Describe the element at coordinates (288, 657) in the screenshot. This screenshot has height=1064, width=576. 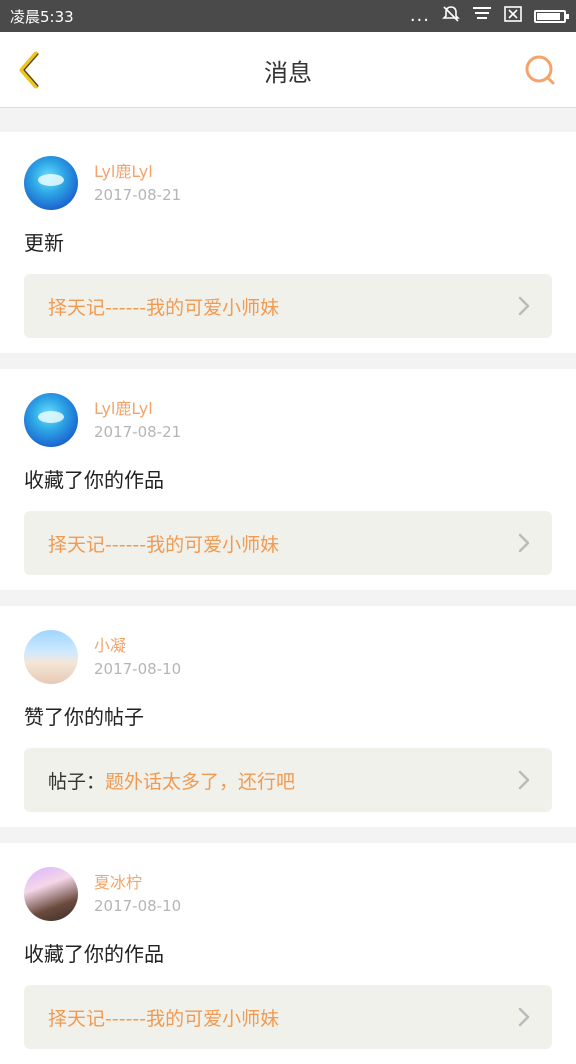
I see `author-row: 小凝 2017-08-10` at that location.